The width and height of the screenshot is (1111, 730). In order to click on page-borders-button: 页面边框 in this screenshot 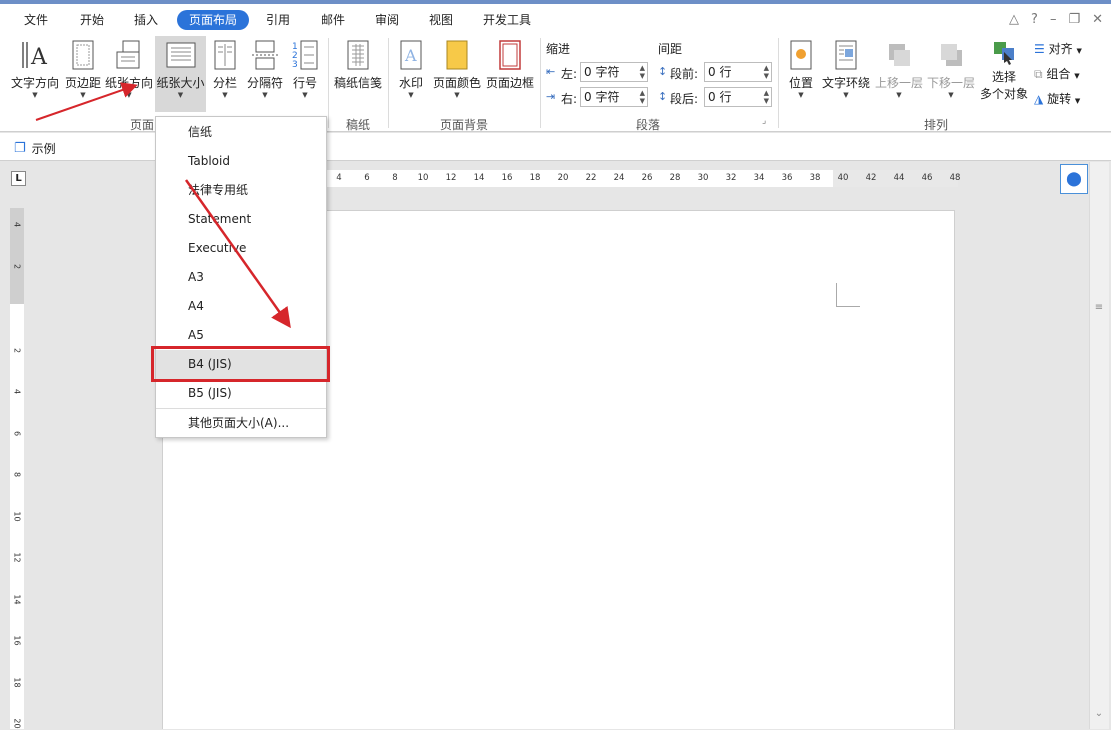, I will do `click(510, 75)`.